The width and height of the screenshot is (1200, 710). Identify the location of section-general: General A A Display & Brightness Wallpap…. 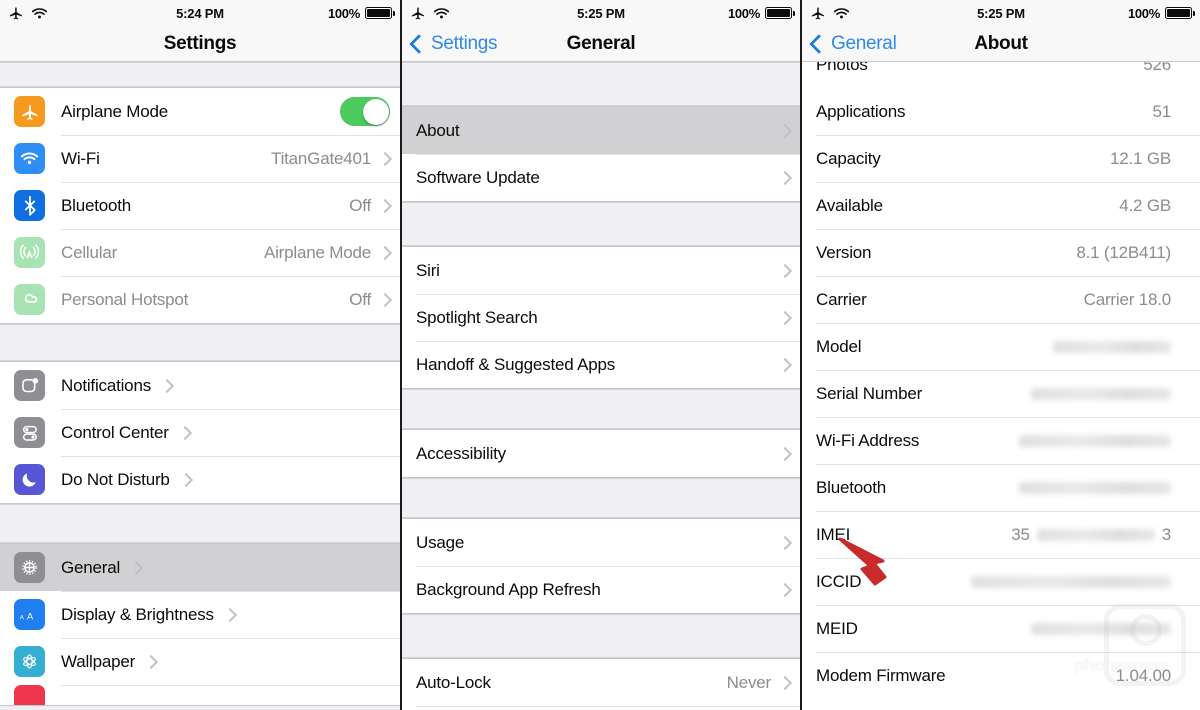
(200, 624).